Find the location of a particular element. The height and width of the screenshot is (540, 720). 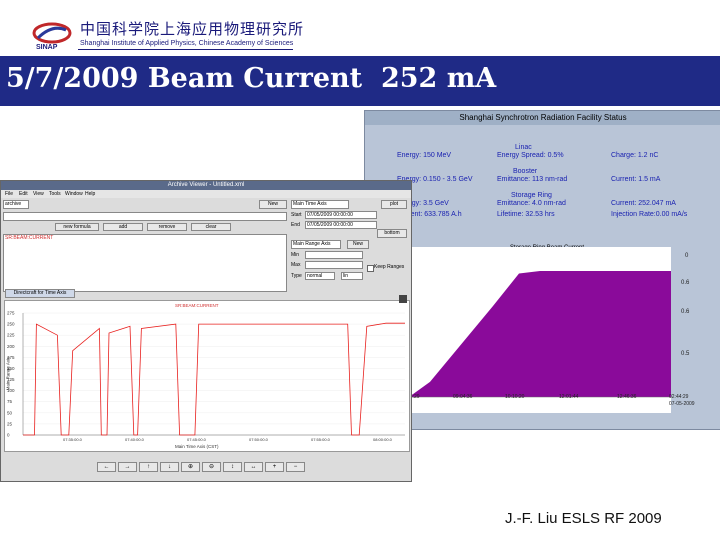

pv-list: SR:BEAM:CURRENT is located at coordinates (145, 263).